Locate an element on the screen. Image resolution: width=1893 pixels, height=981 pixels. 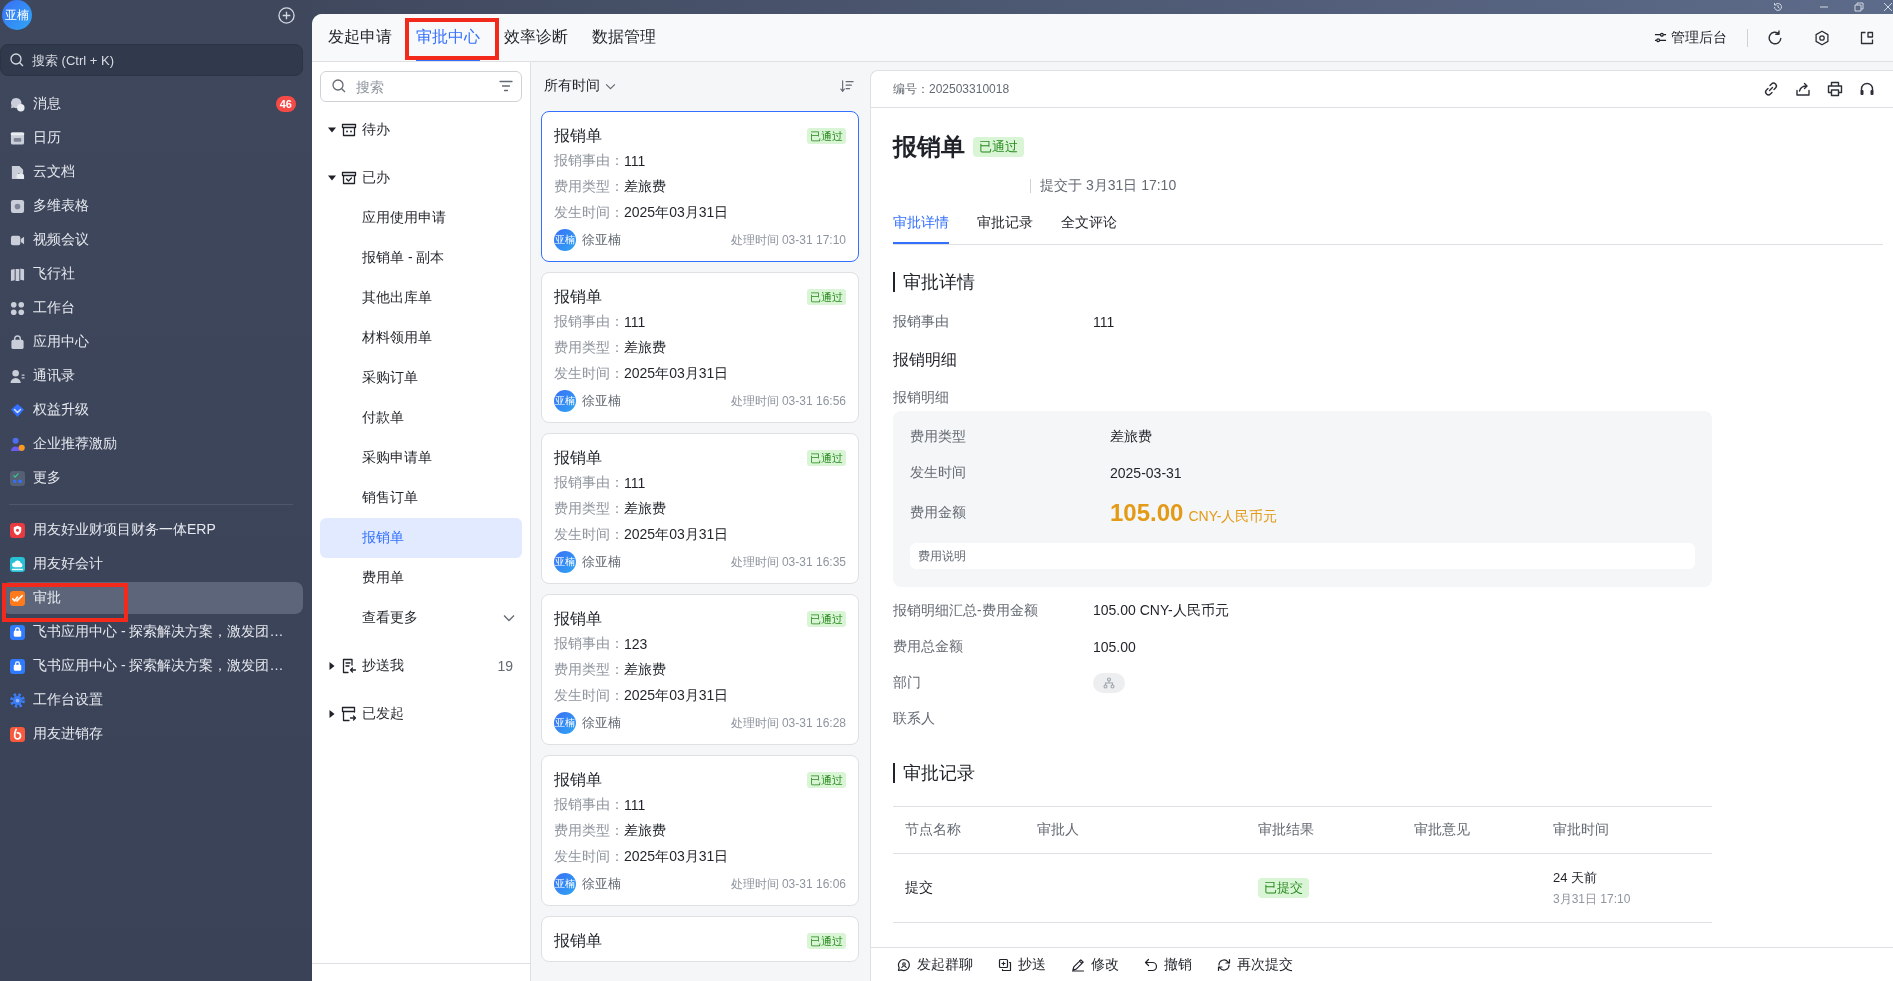
sort-icon is located at coordinates (847, 86).